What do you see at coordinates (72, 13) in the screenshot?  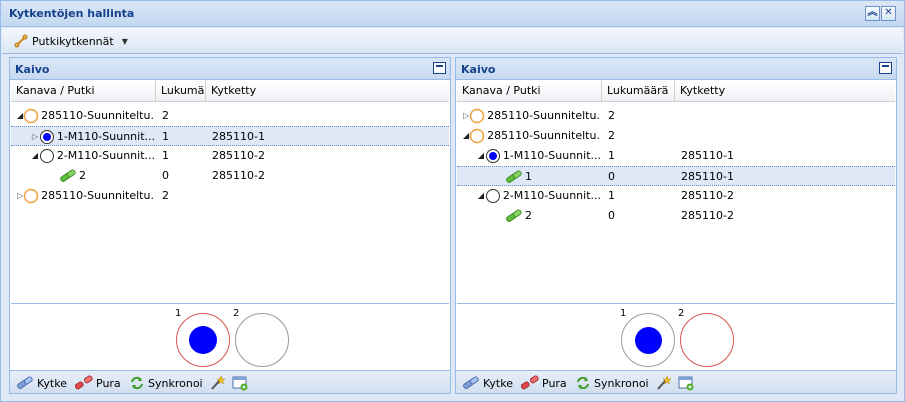 I see `window-title: Kytkentöjen hallinta` at bounding box center [72, 13].